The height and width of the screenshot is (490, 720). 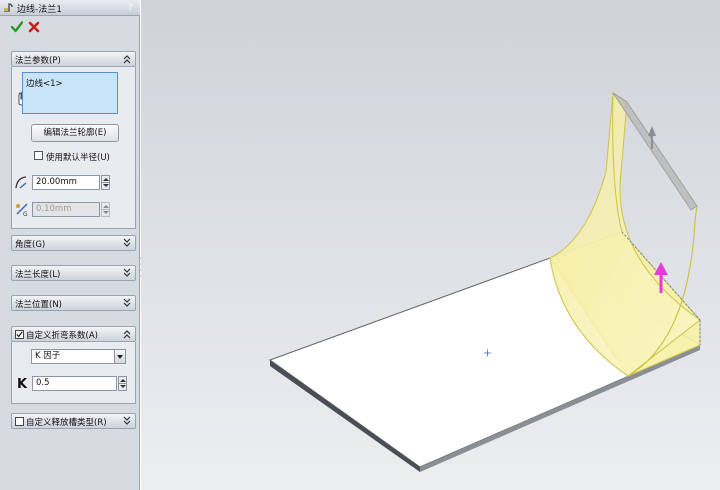 What do you see at coordinates (73, 303) in the screenshot?
I see `flange-position-group-header: 法兰位置(N)` at bounding box center [73, 303].